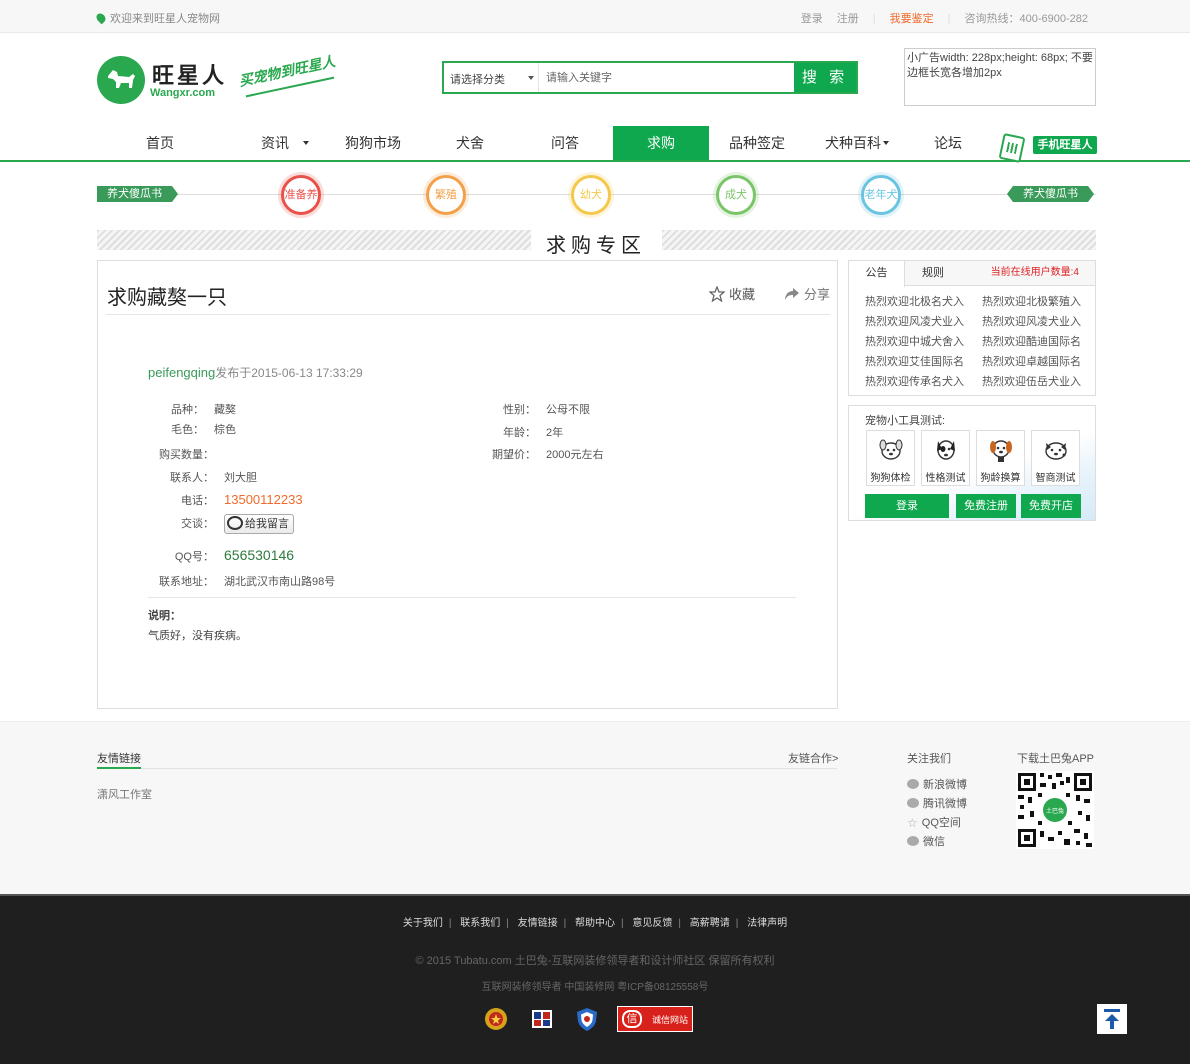 This screenshot has width=1190, height=1064. What do you see at coordinates (813, 758) in the screenshot?
I see `link-cooperation-link: 友链合作>` at bounding box center [813, 758].